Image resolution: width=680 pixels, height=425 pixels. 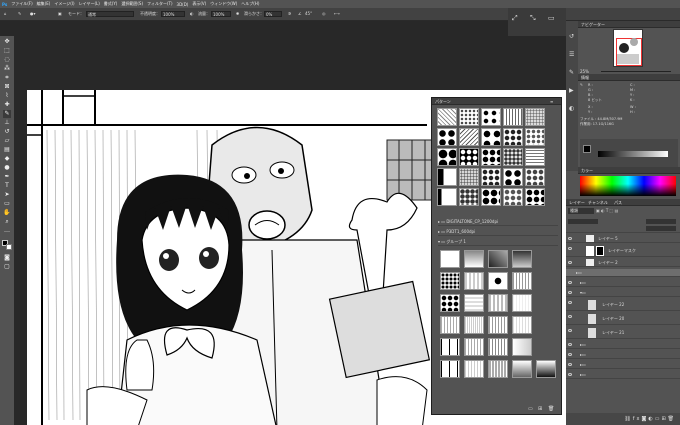 I want to click on dodge-tool-icon: ●, so click(x=7, y=168).